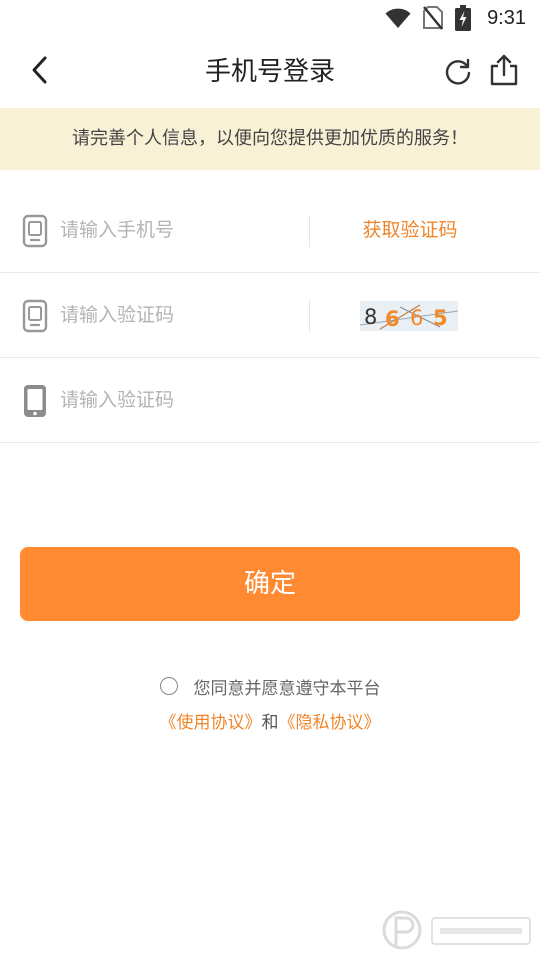 This screenshot has width=540, height=960. What do you see at coordinates (506, 17) in the screenshot?
I see `status-time: 9:31` at bounding box center [506, 17].